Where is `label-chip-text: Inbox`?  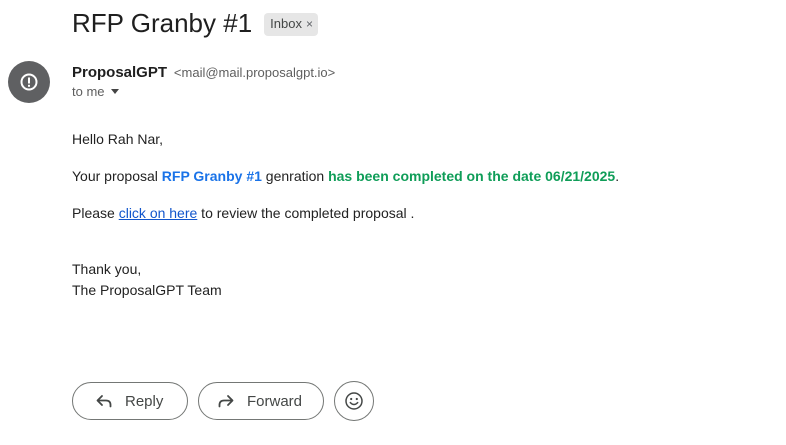
label-chip-text: Inbox is located at coordinates (286, 23).